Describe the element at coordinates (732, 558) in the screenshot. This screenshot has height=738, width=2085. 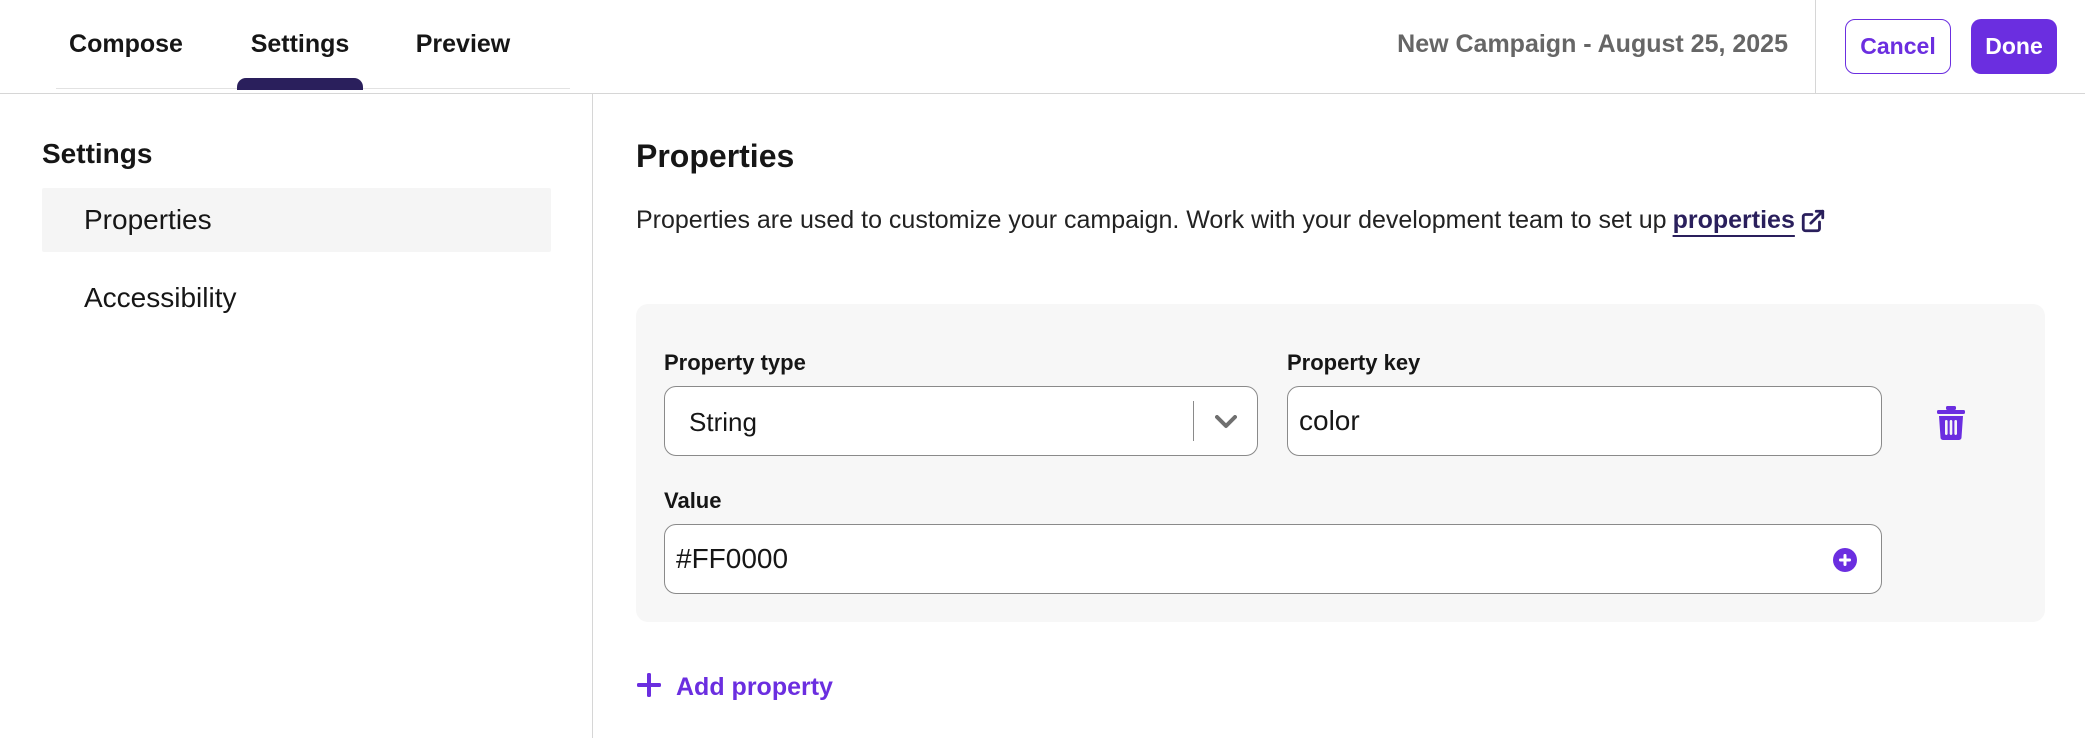
I see `value-text: #FF0000` at that location.